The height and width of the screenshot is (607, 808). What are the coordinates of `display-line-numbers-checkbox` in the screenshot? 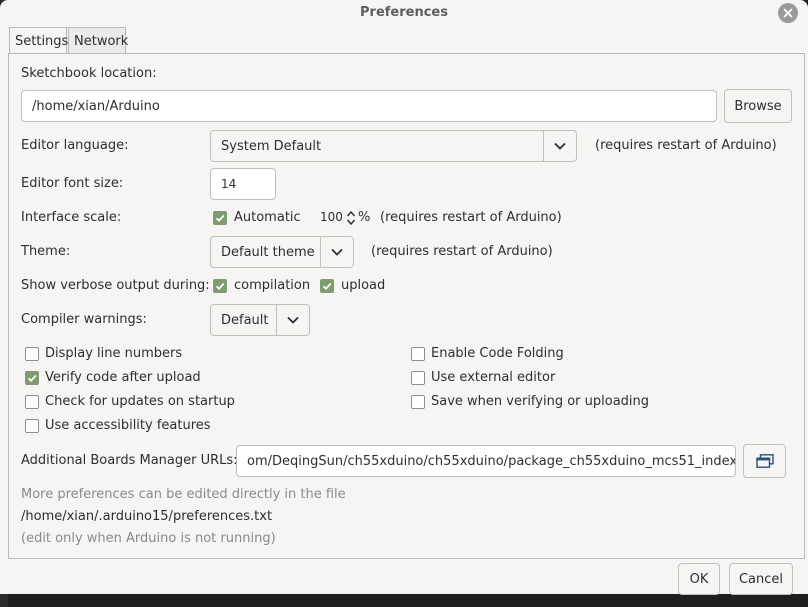 It's located at (32, 354).